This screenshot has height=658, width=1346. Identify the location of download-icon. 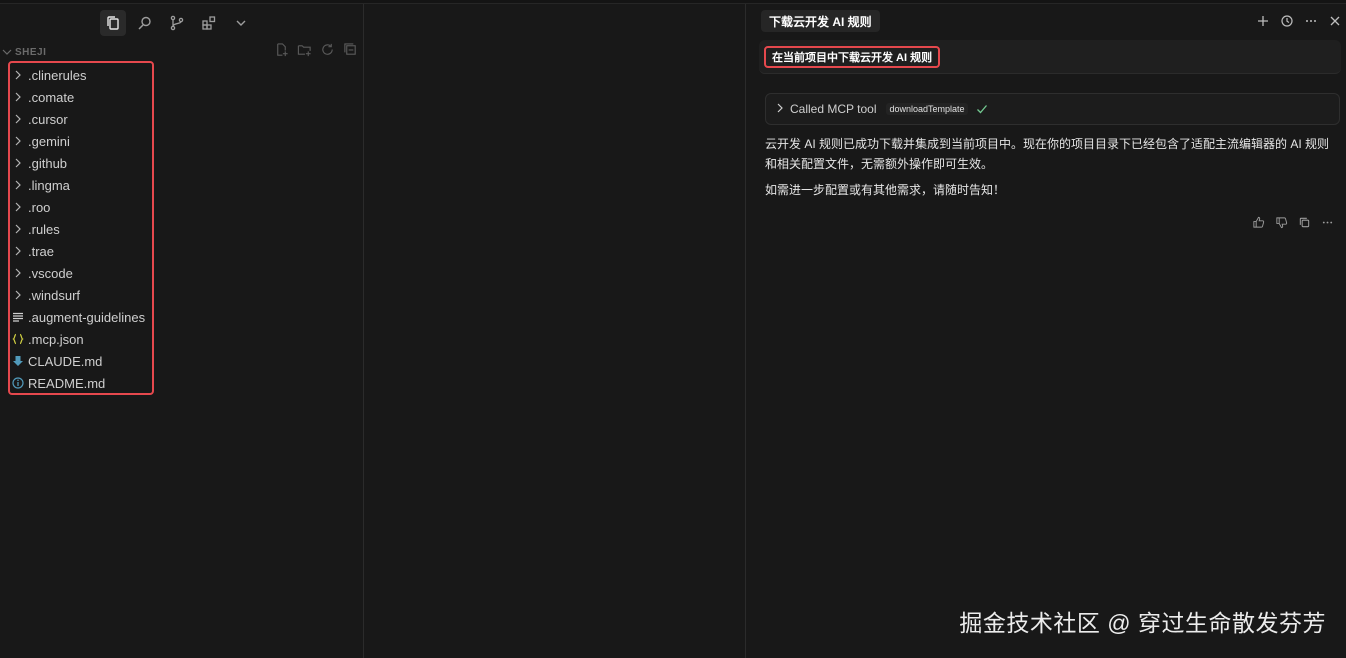
(18, 361).